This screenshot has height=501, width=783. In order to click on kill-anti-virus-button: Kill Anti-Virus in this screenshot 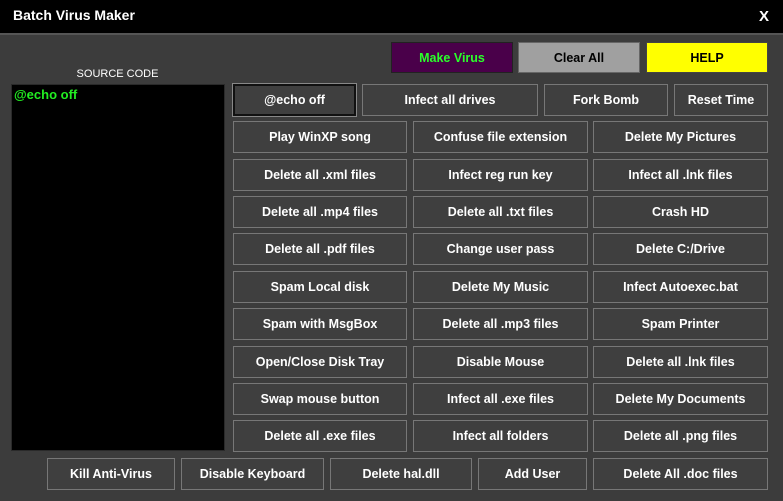, I will do `click(111, 474)`.